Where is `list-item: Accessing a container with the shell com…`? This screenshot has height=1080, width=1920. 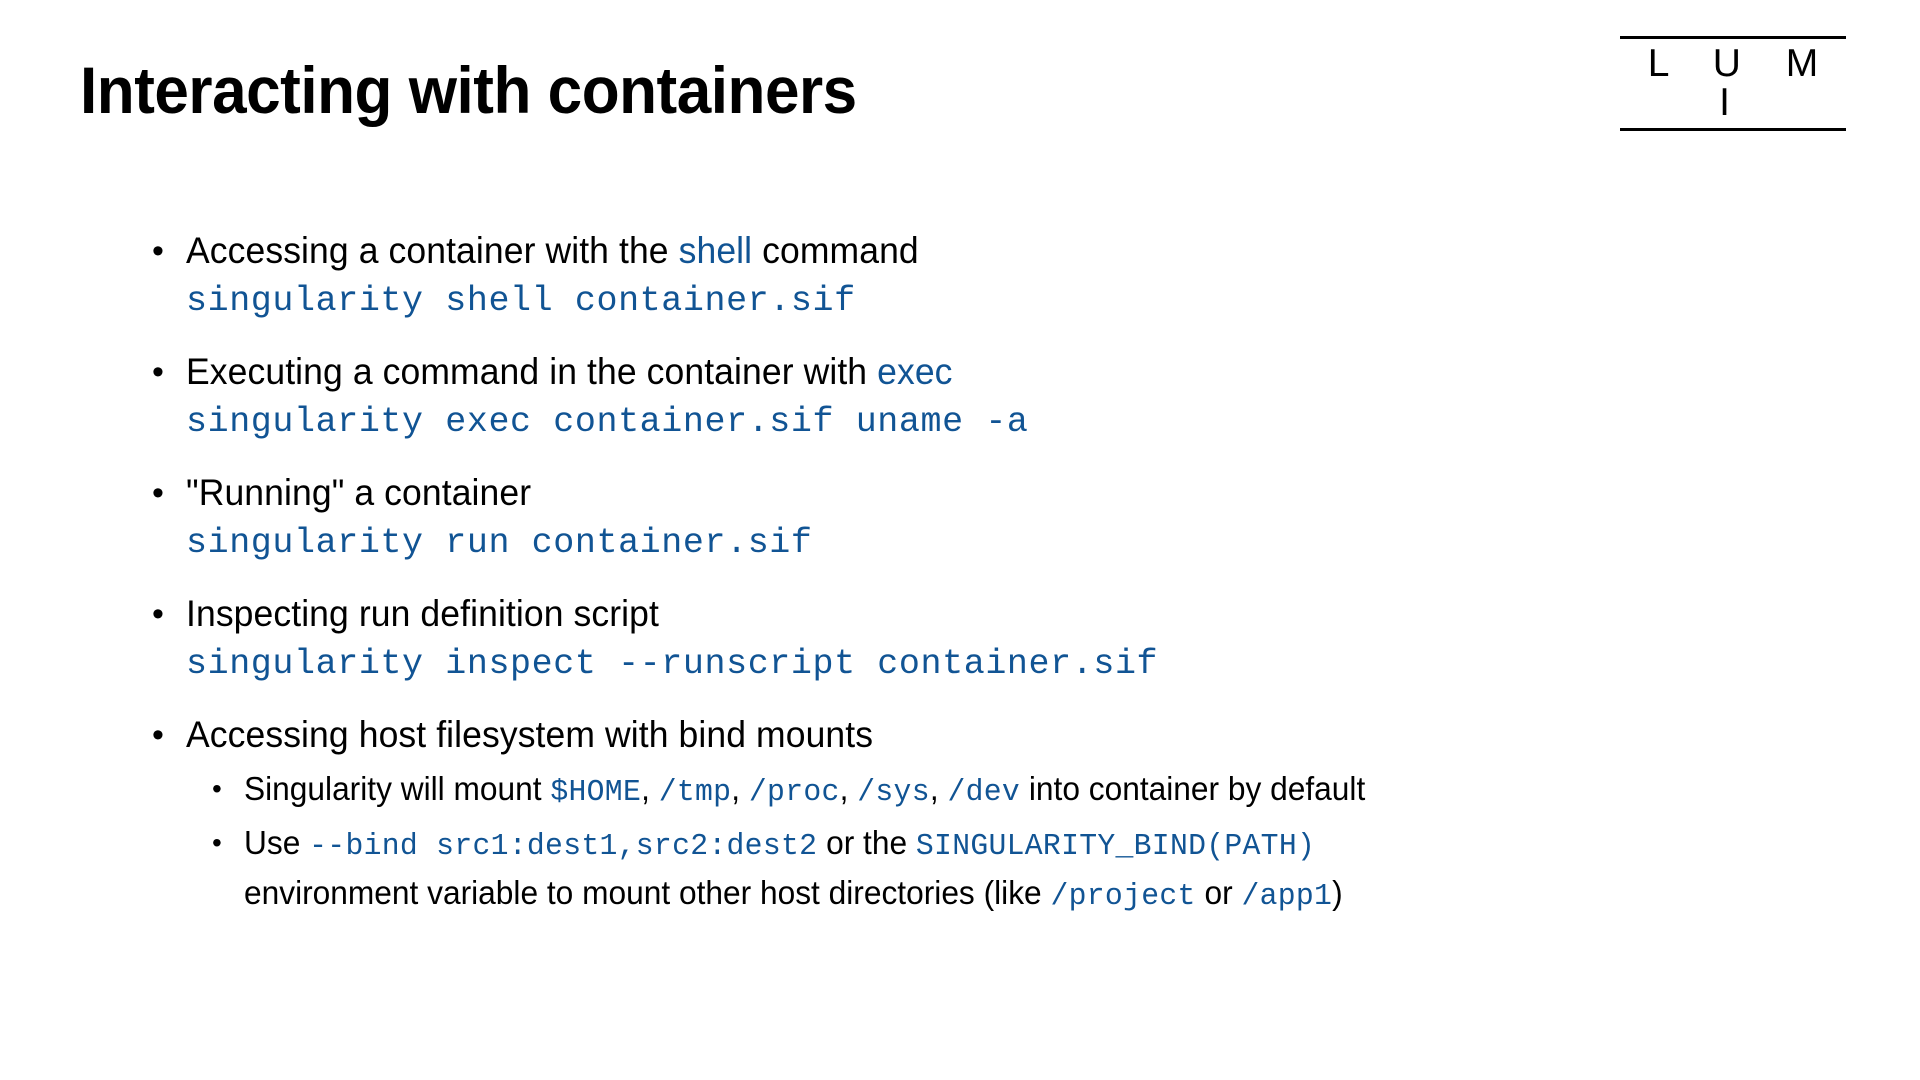 list-item: Accessing a container with the shell com… is located at coordinates (1000, 278).